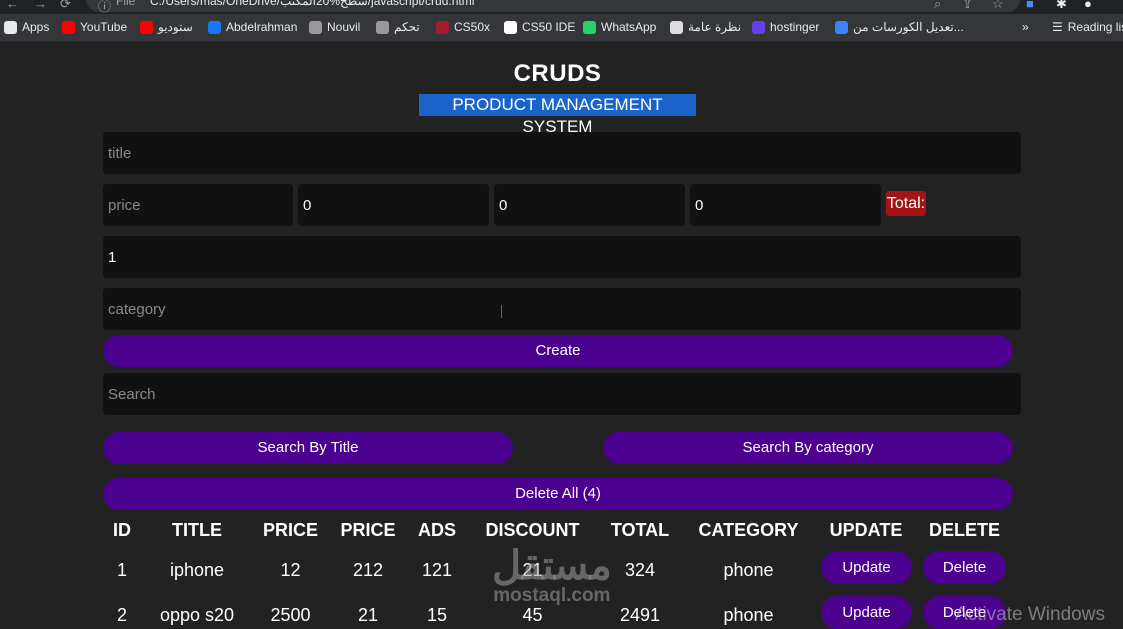 Image resolution: width=1123 pixels, height=629 pixels. I want to click on page-subtitle: PRODUCT MANAGEMENT SYSTEM, so click(557, 115).